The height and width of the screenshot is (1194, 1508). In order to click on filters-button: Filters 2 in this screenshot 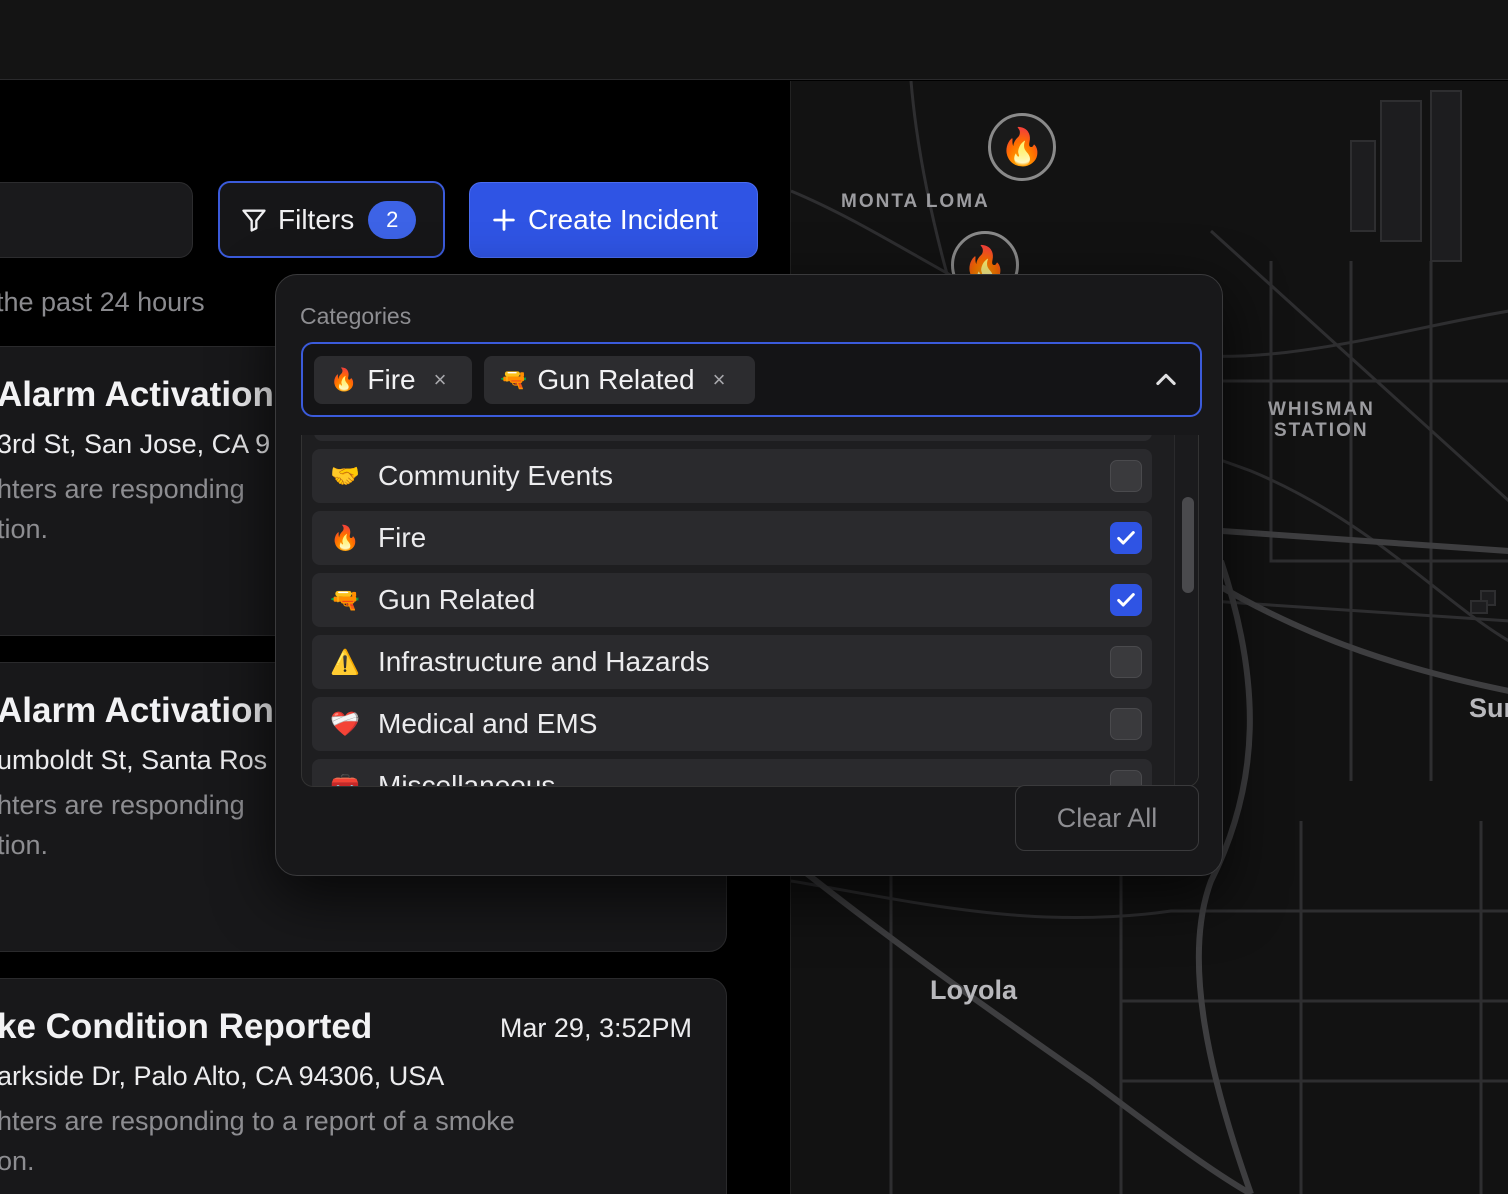, I will do `click(331, 219)`.